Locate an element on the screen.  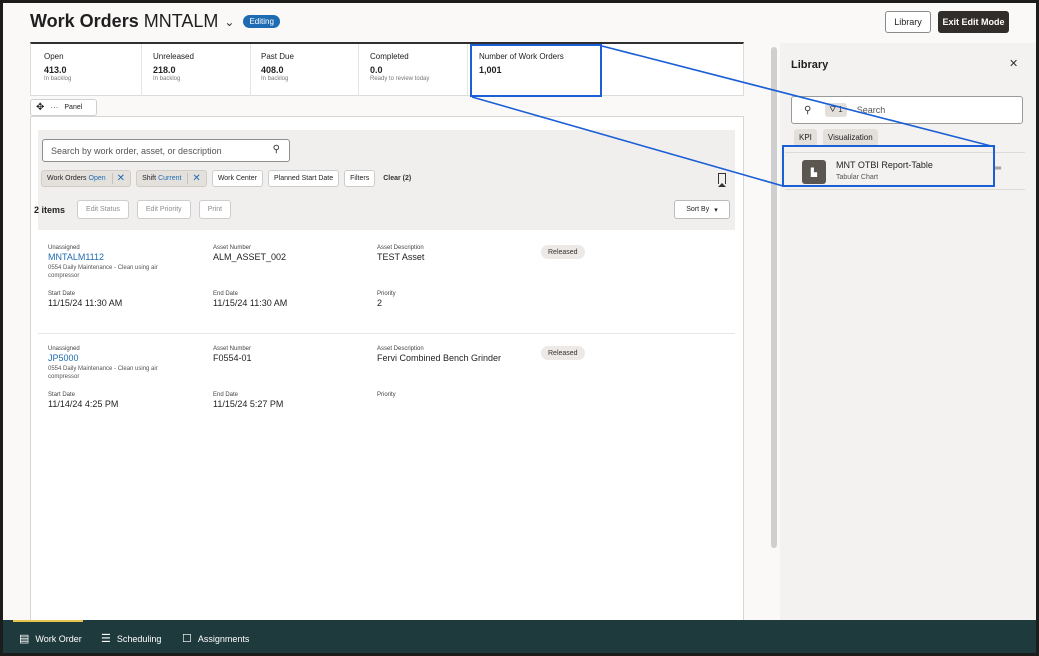
vertical-scrollbar is located at coordinates (774, 297).